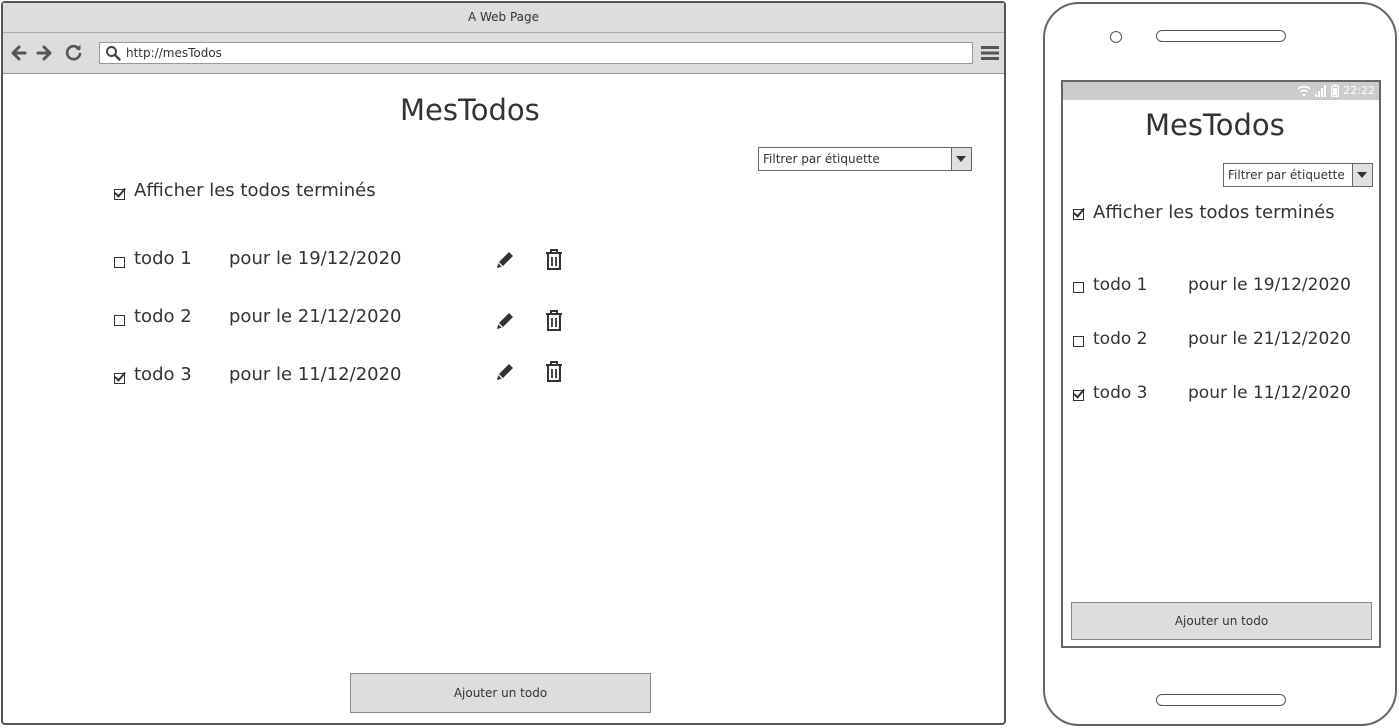  What do you see at coordinates (1221, 36) in the screenshot?
I see `speaker-slot` at bounding box center [1221, 36].